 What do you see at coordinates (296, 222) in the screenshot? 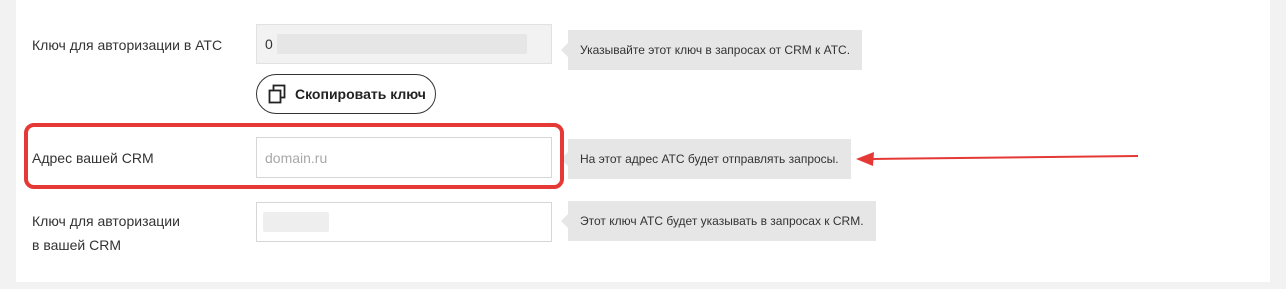
I see `masked-crm-key-value` at bounding box center [296, 222].